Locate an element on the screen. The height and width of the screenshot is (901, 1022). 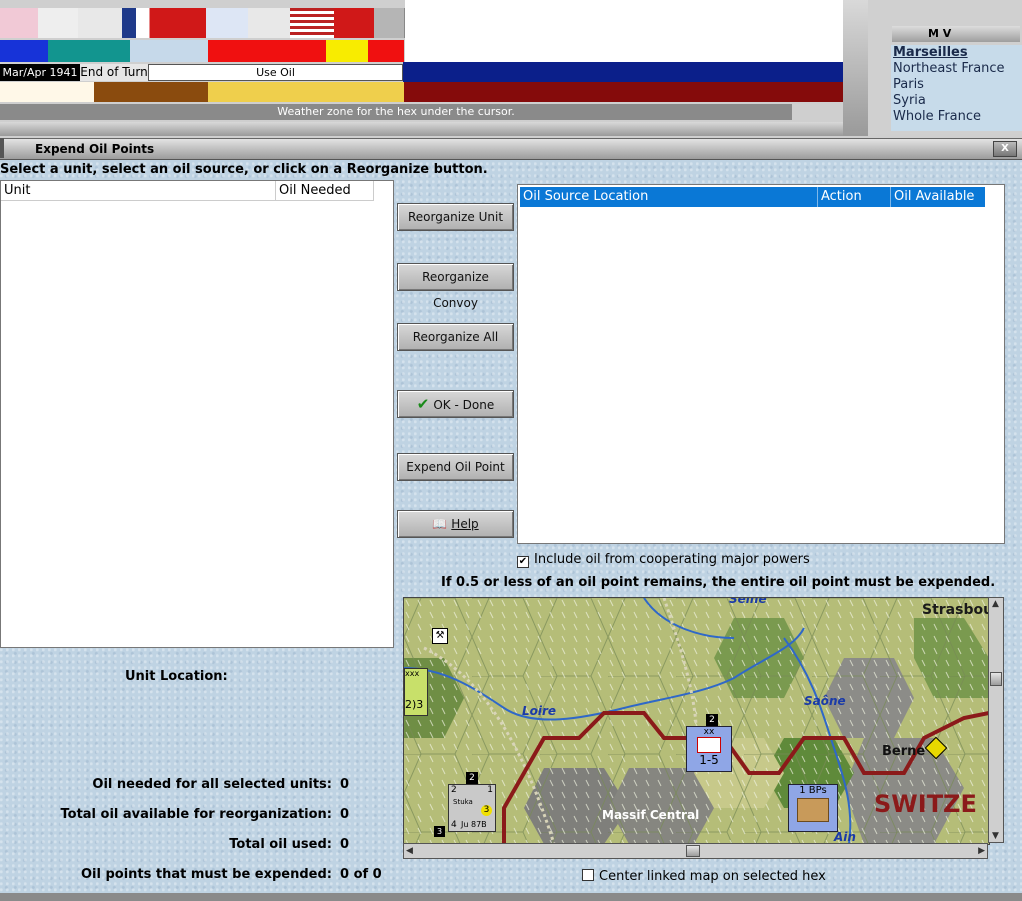
city-label-berne: Berne is located at coordinates (904, 751).